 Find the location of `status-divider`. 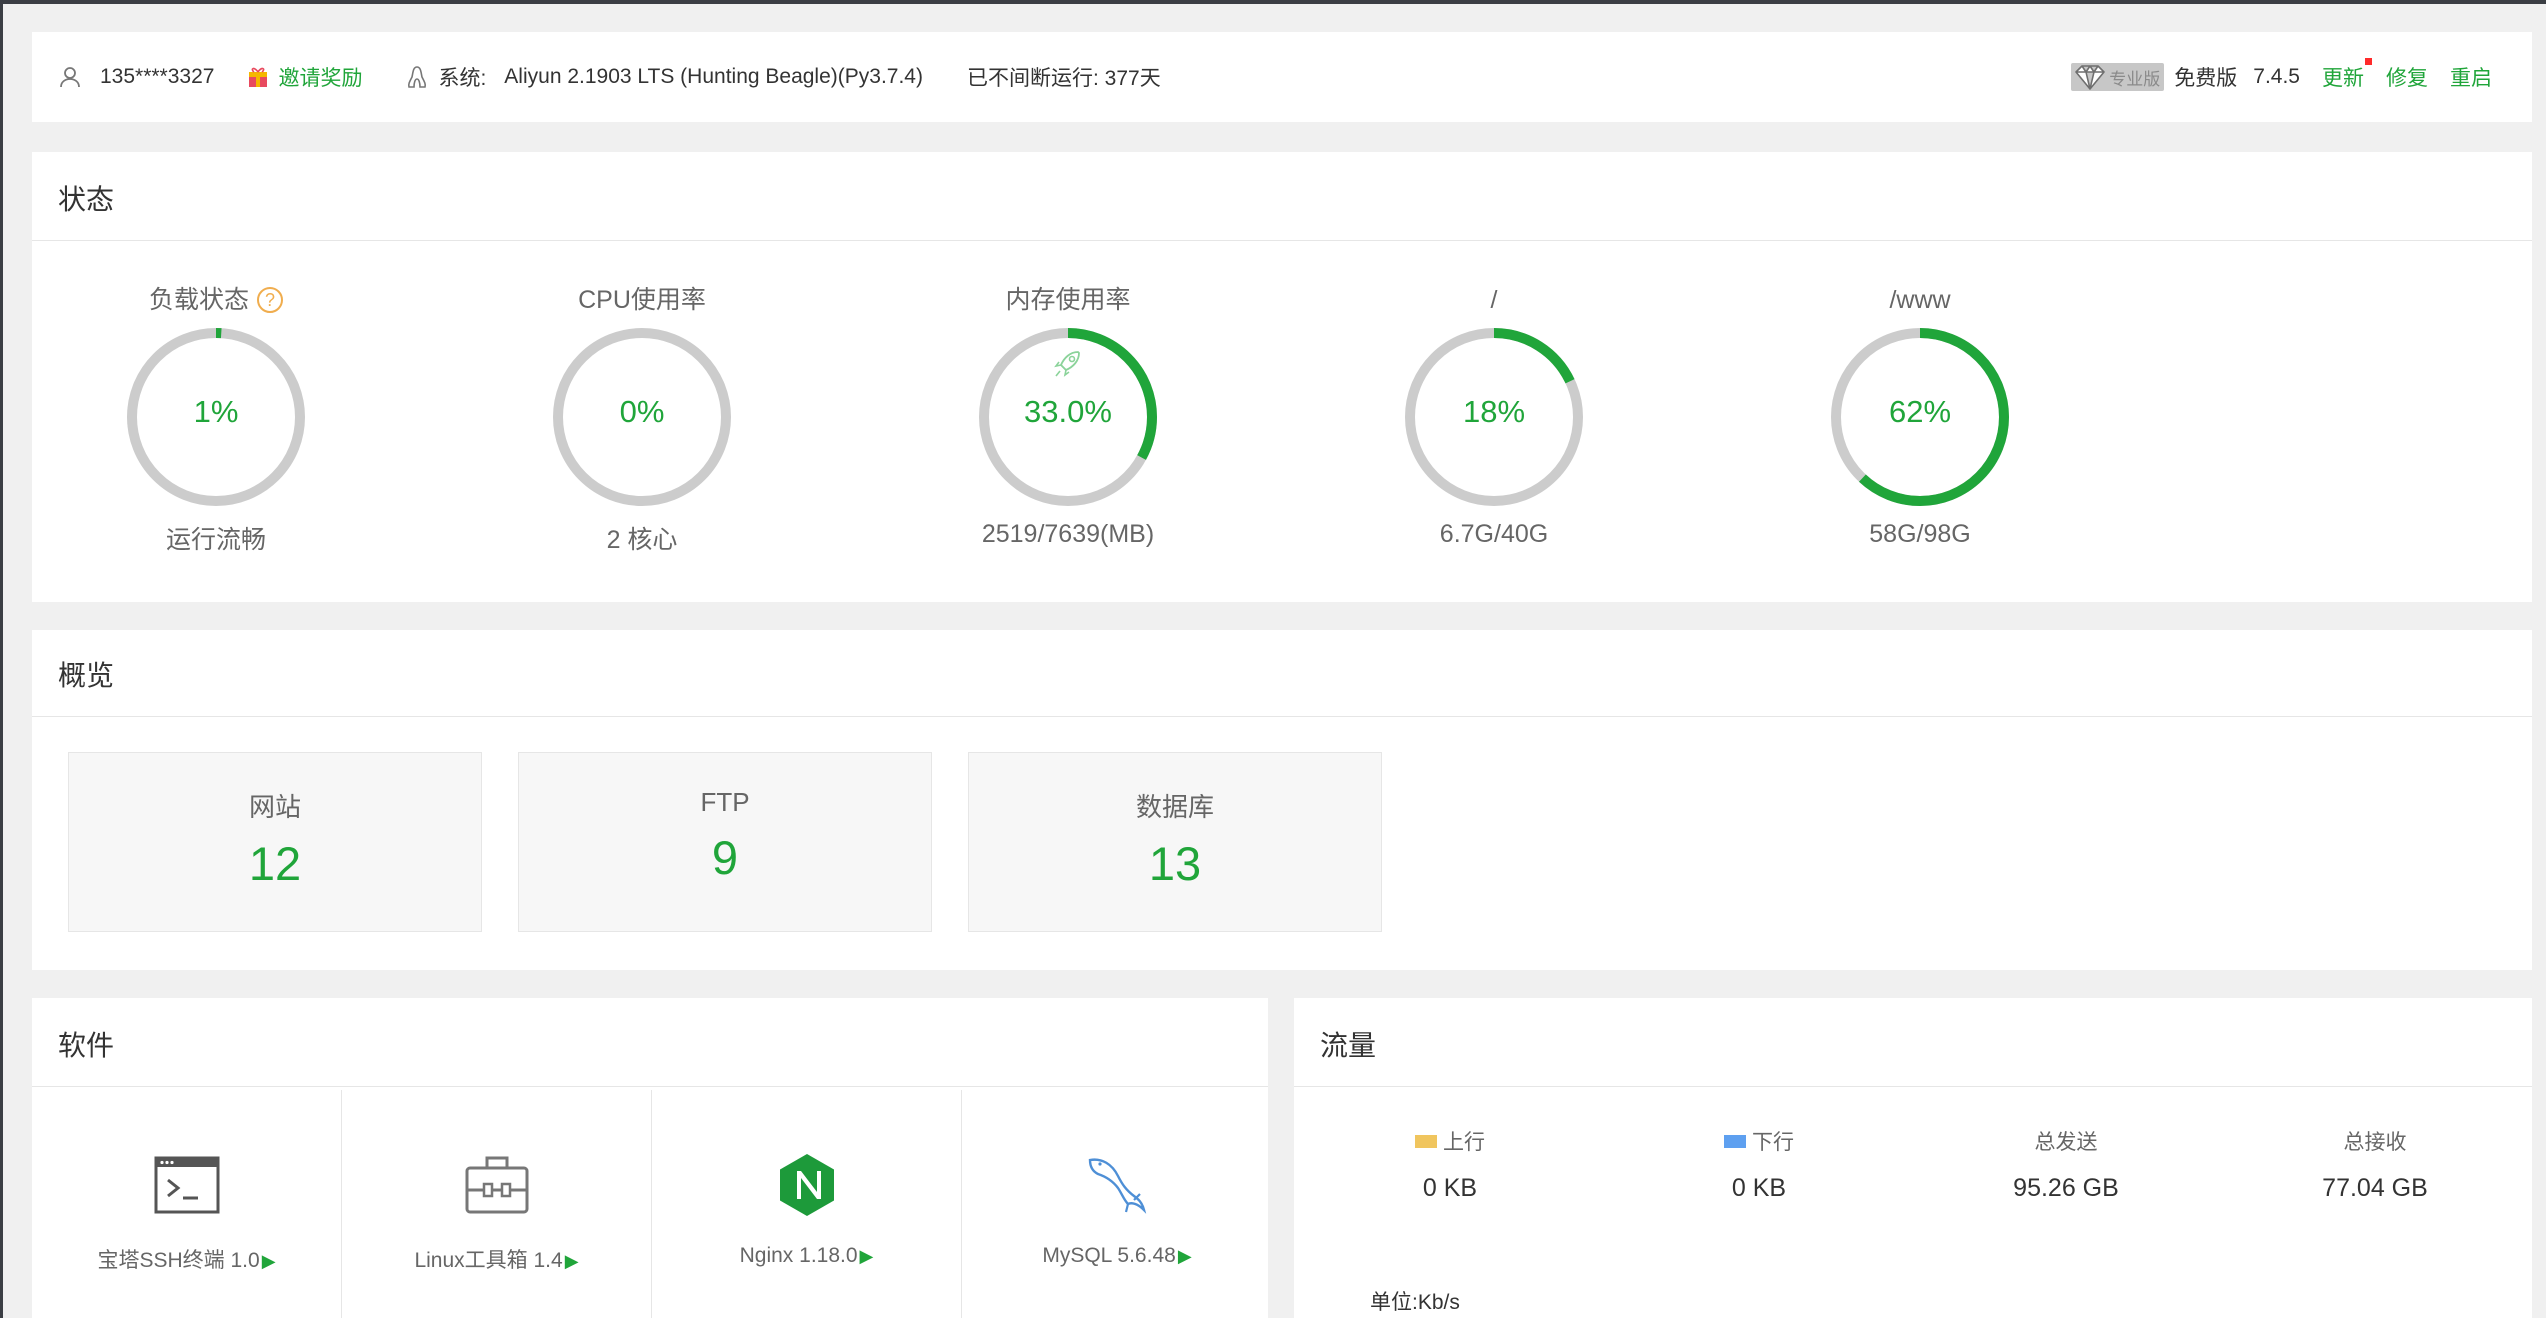

status-divider is located at coordinates (1282, 240).